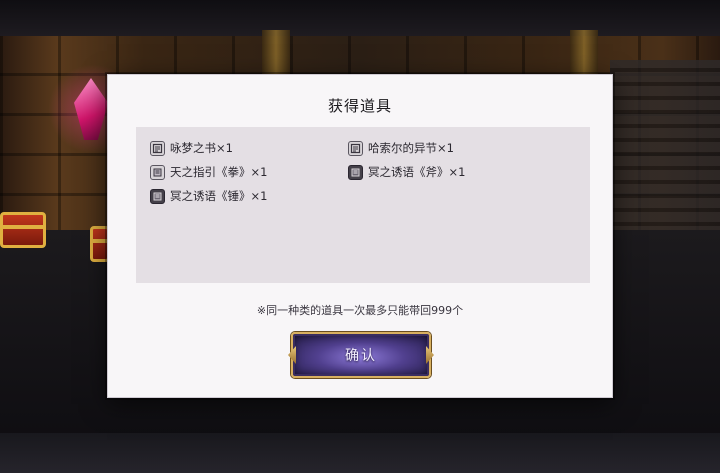 The width and height of the screenshot is (720, 473). I want to click on item-label: 哈索尔的异节×1, so click(411, 148).